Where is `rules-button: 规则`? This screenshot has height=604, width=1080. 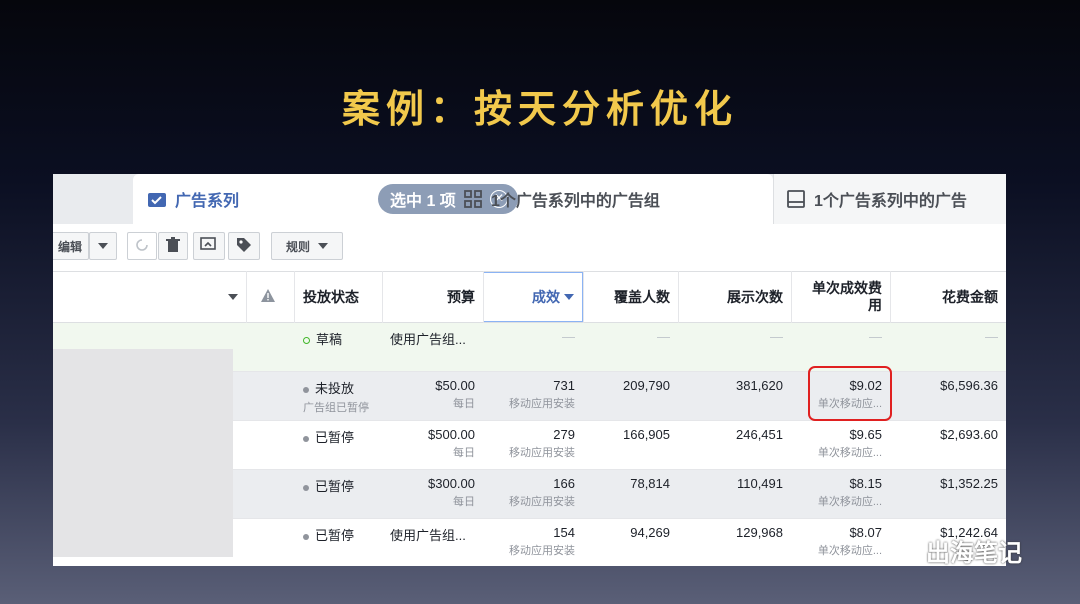 rules-button: 规则 is located at coordinates (307, 246).